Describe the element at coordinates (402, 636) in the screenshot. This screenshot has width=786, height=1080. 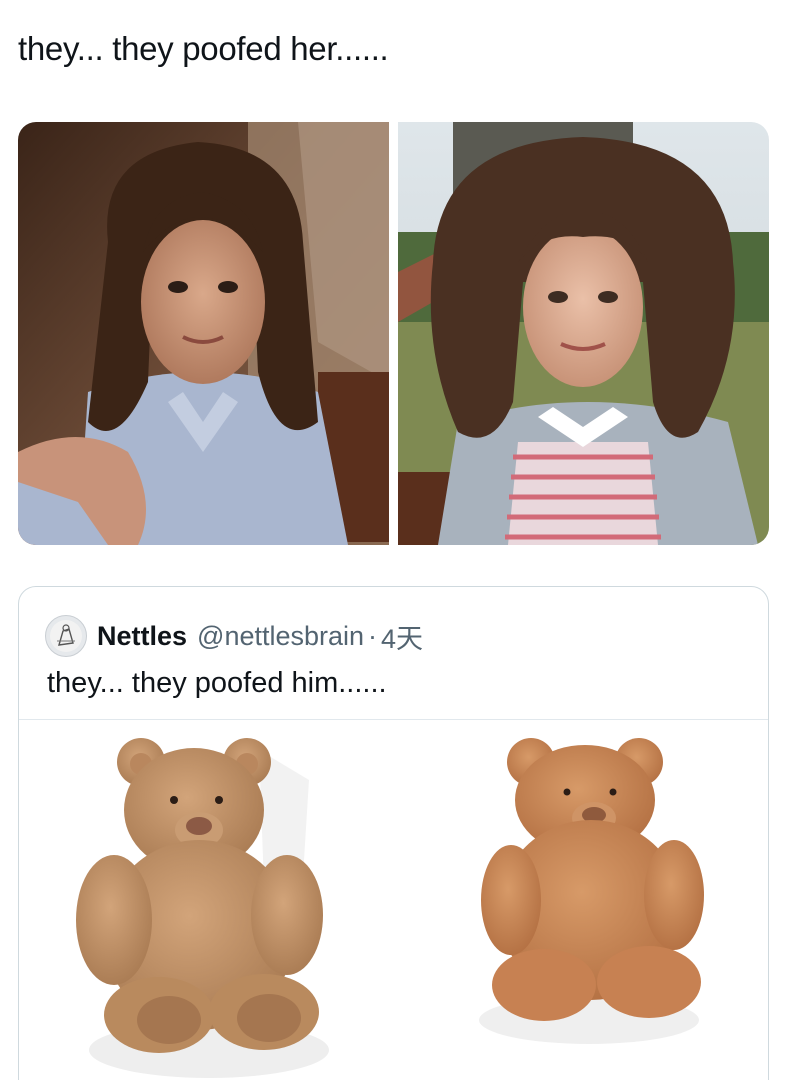
I see `quoted-timestamp: 4天` at that location.